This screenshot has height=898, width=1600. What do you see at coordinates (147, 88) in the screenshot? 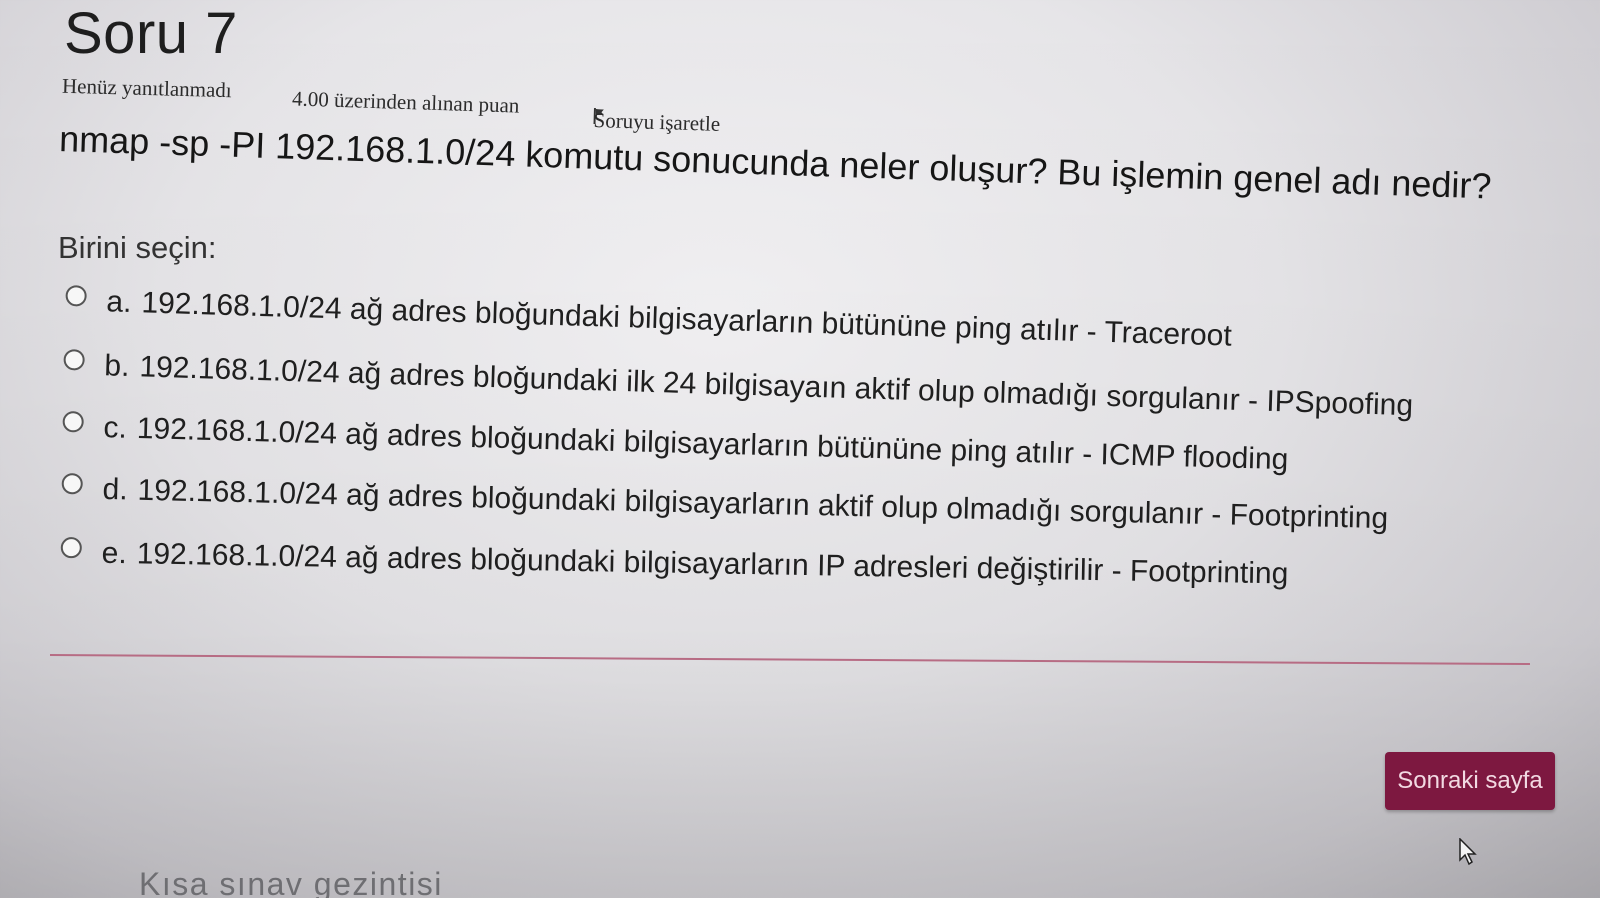
I see `question-status: Henüz yanıtlanmadı` at bounding box center [147, 88].